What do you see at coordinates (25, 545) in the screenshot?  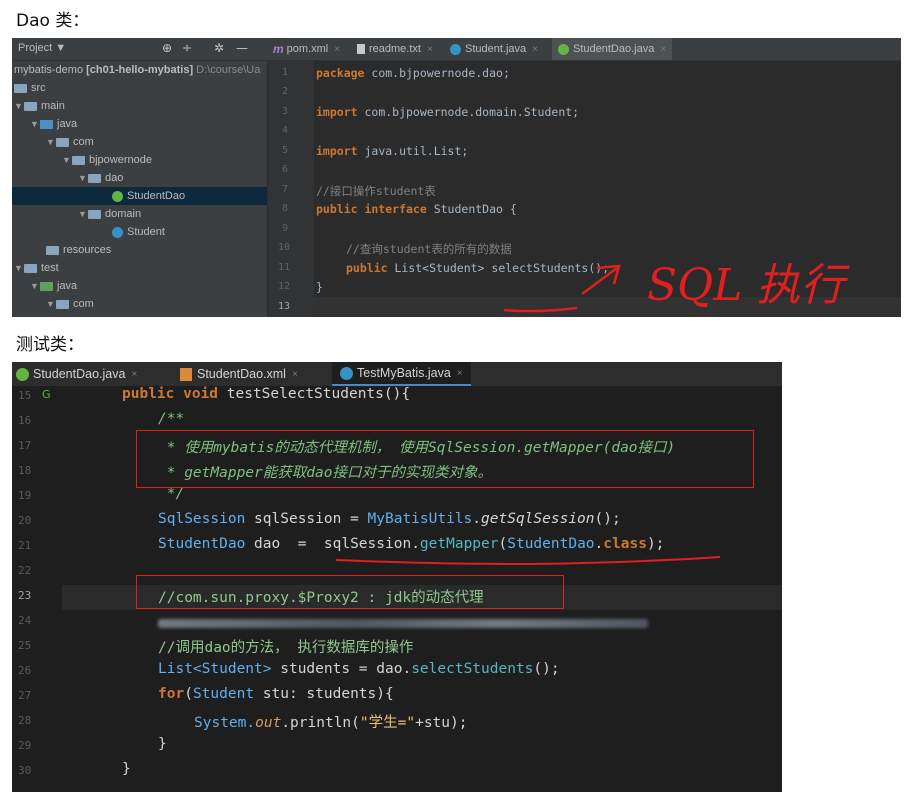 I see `line-number: 21` at bounding box center [25, 545].